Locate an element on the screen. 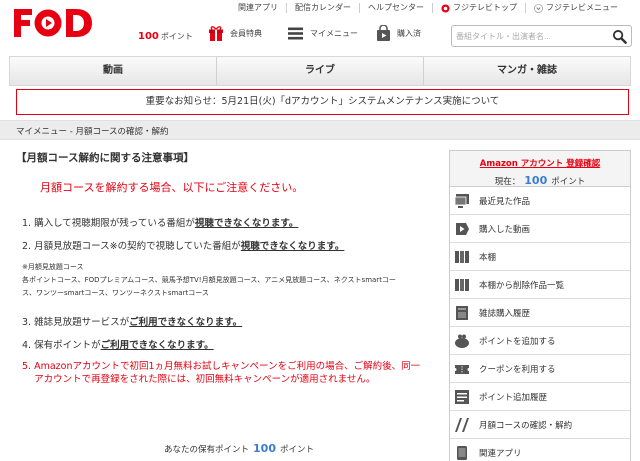  header-bar: 100 ポイント 会員特典 マイメニュー 購入済 is located at coordinates (320, 36).